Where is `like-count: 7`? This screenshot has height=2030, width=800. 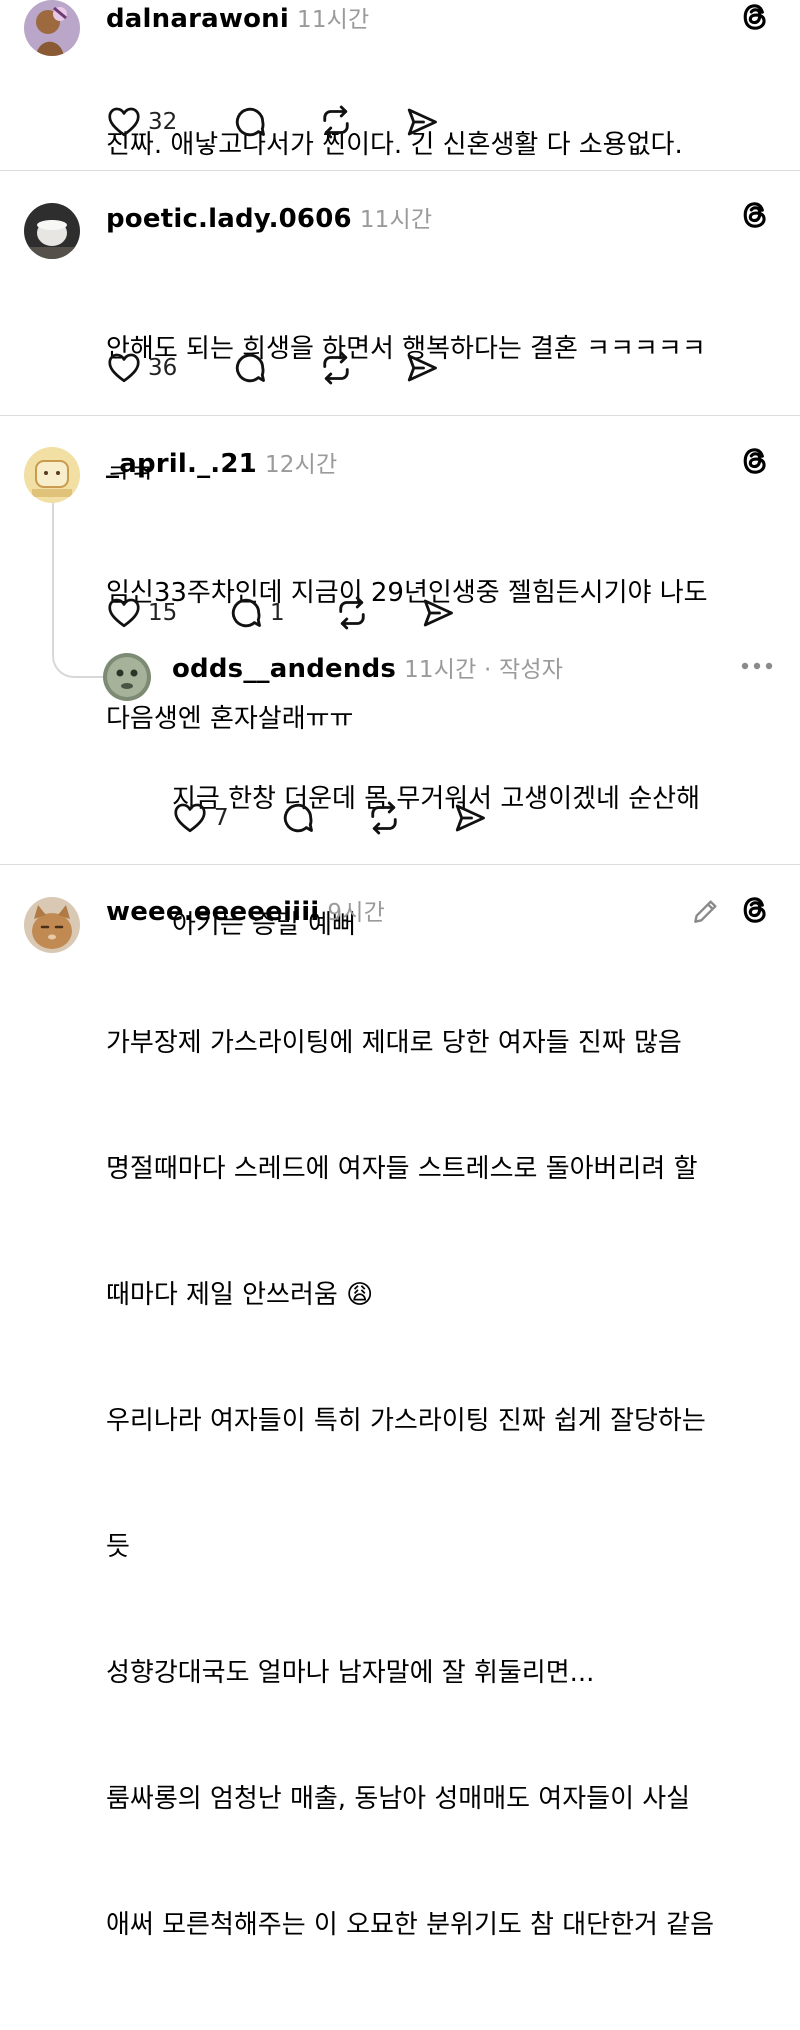 like-count: 7 is located at coordinates (221, 818).